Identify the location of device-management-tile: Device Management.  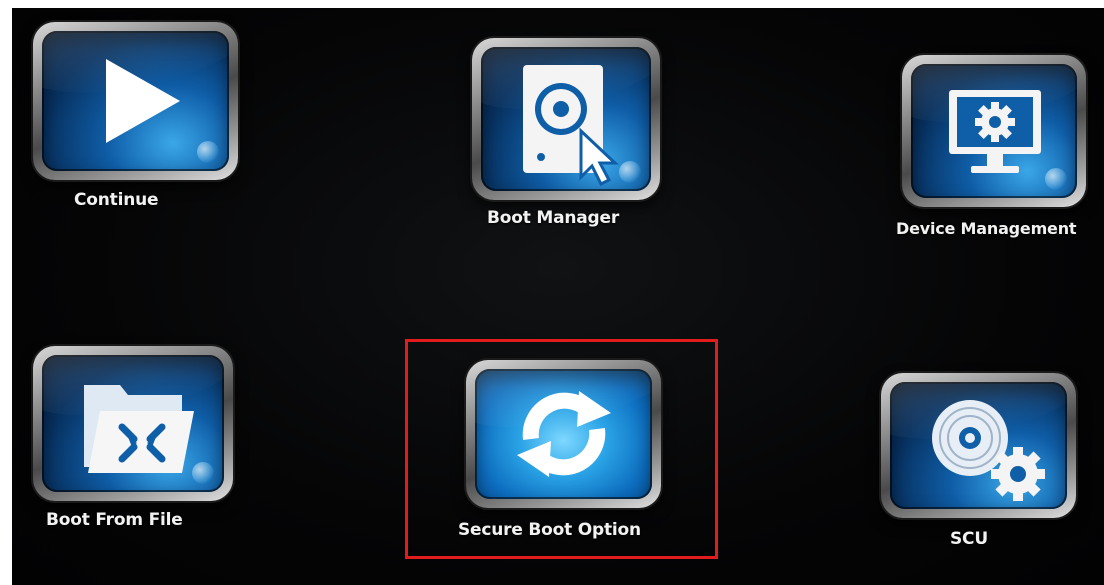
(998, 150).